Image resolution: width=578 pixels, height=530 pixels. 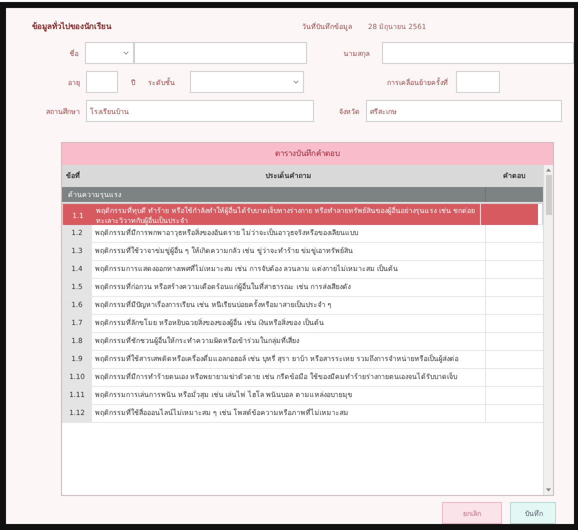 What do you see at coordinates (549, 194) in the screenshot?
I see `scroll-thumb` at bounding box center [549, 194].